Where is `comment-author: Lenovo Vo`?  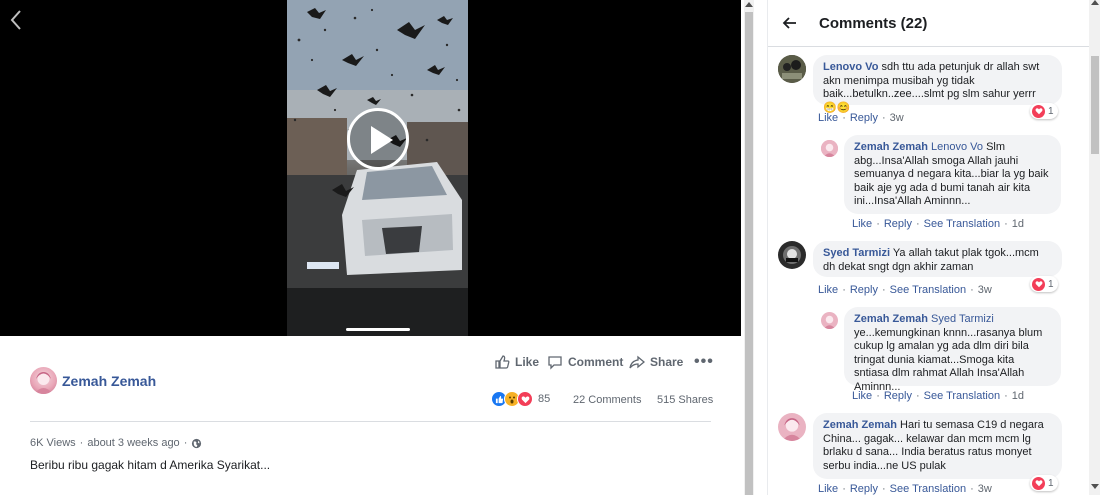
comment-author: Lenovo Vo is located at coordinates (850, 67).